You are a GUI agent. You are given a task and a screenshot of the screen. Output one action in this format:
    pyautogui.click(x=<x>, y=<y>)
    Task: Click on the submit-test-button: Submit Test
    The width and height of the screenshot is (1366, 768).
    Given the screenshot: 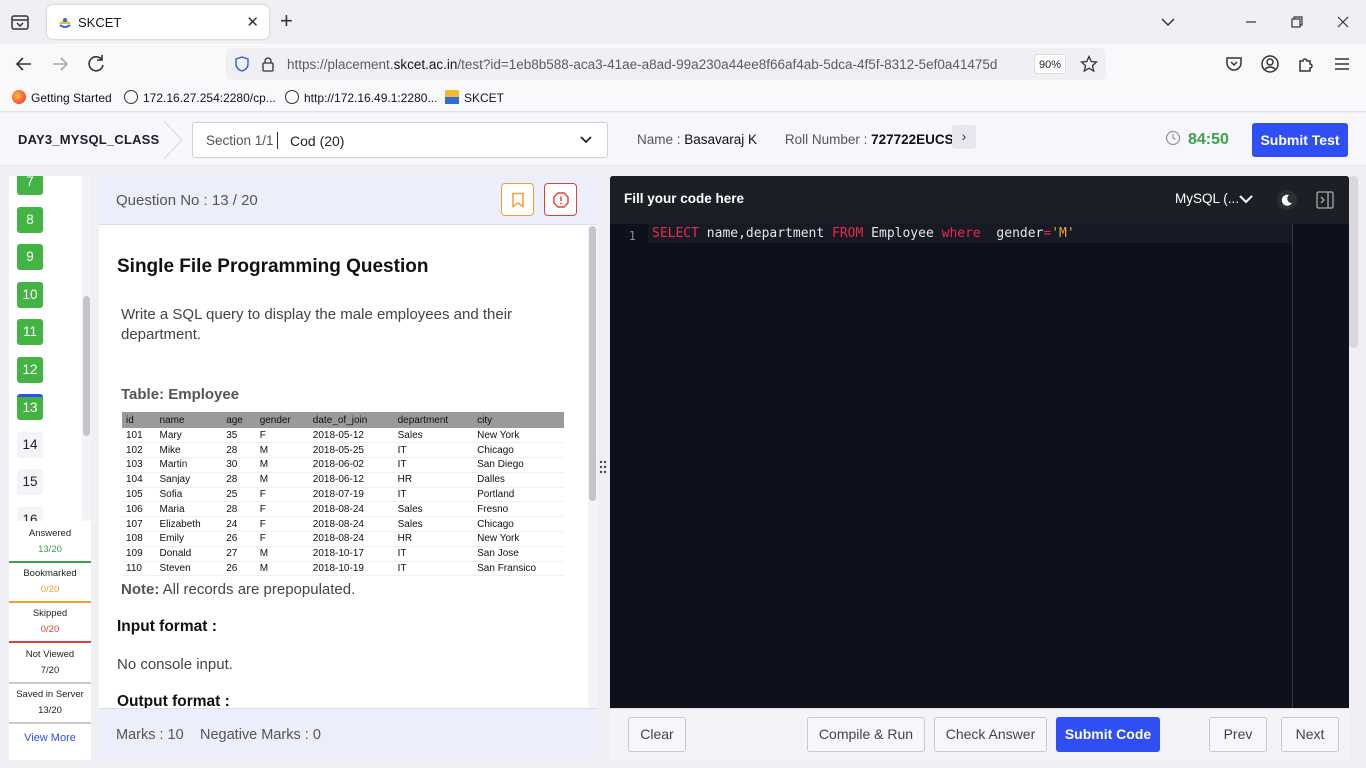 What is the action you would take?
    pyautogui.click(x=1300, y=140)
    